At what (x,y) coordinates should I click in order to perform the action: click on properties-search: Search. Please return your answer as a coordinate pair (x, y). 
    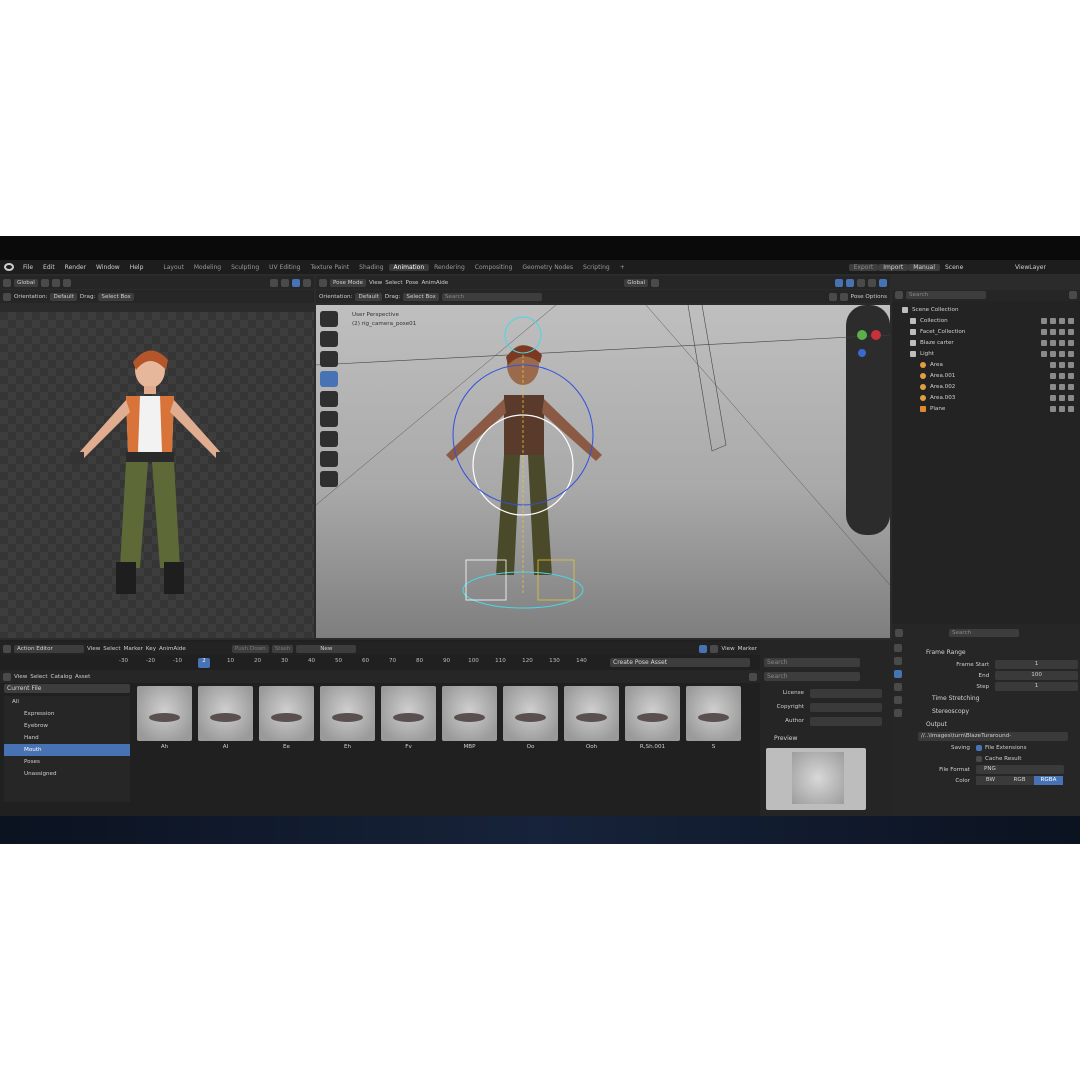
    Looking at the image, I should click on (984, 632).